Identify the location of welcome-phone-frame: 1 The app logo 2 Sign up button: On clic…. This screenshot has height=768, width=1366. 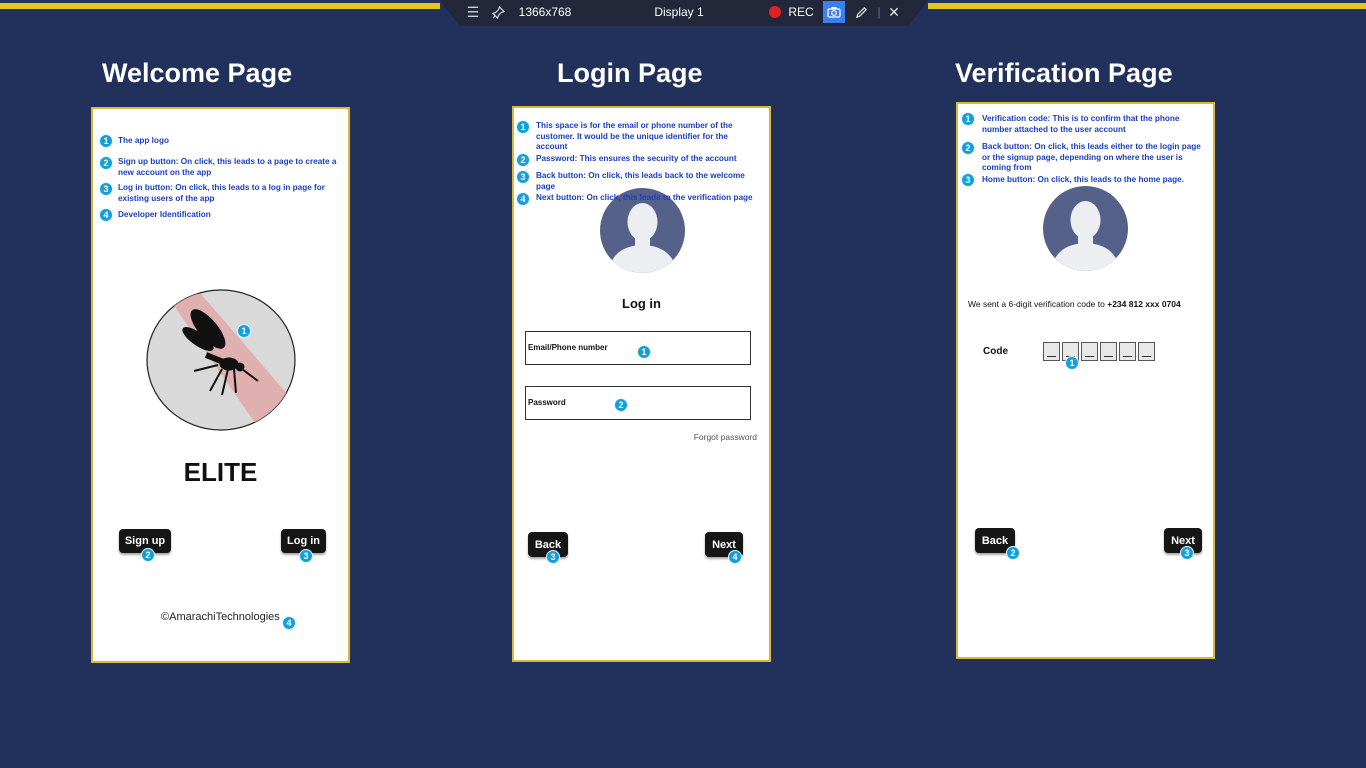
(220, 385).